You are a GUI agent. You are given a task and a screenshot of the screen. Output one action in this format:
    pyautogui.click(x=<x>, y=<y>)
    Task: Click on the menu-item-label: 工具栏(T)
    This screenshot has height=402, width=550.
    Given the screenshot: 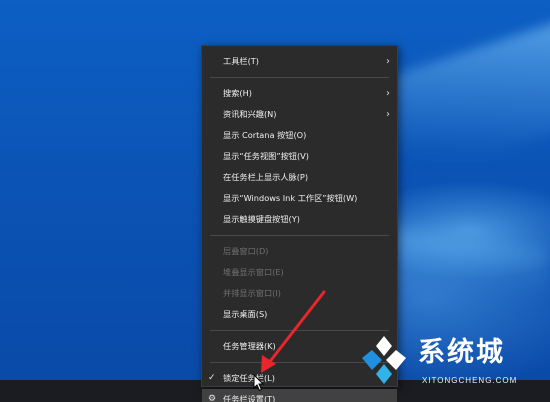 What is the action you would take?
    pyautogui.click(x=241, y=61)
    